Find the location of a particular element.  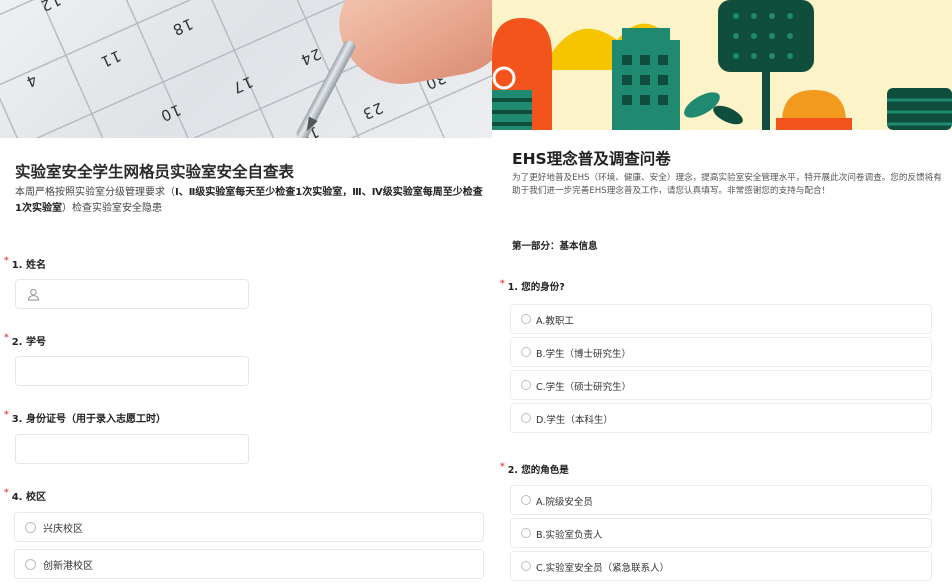

role-option: C.实验室安全员（紧急联系人） is located at coordinates (721, 566).